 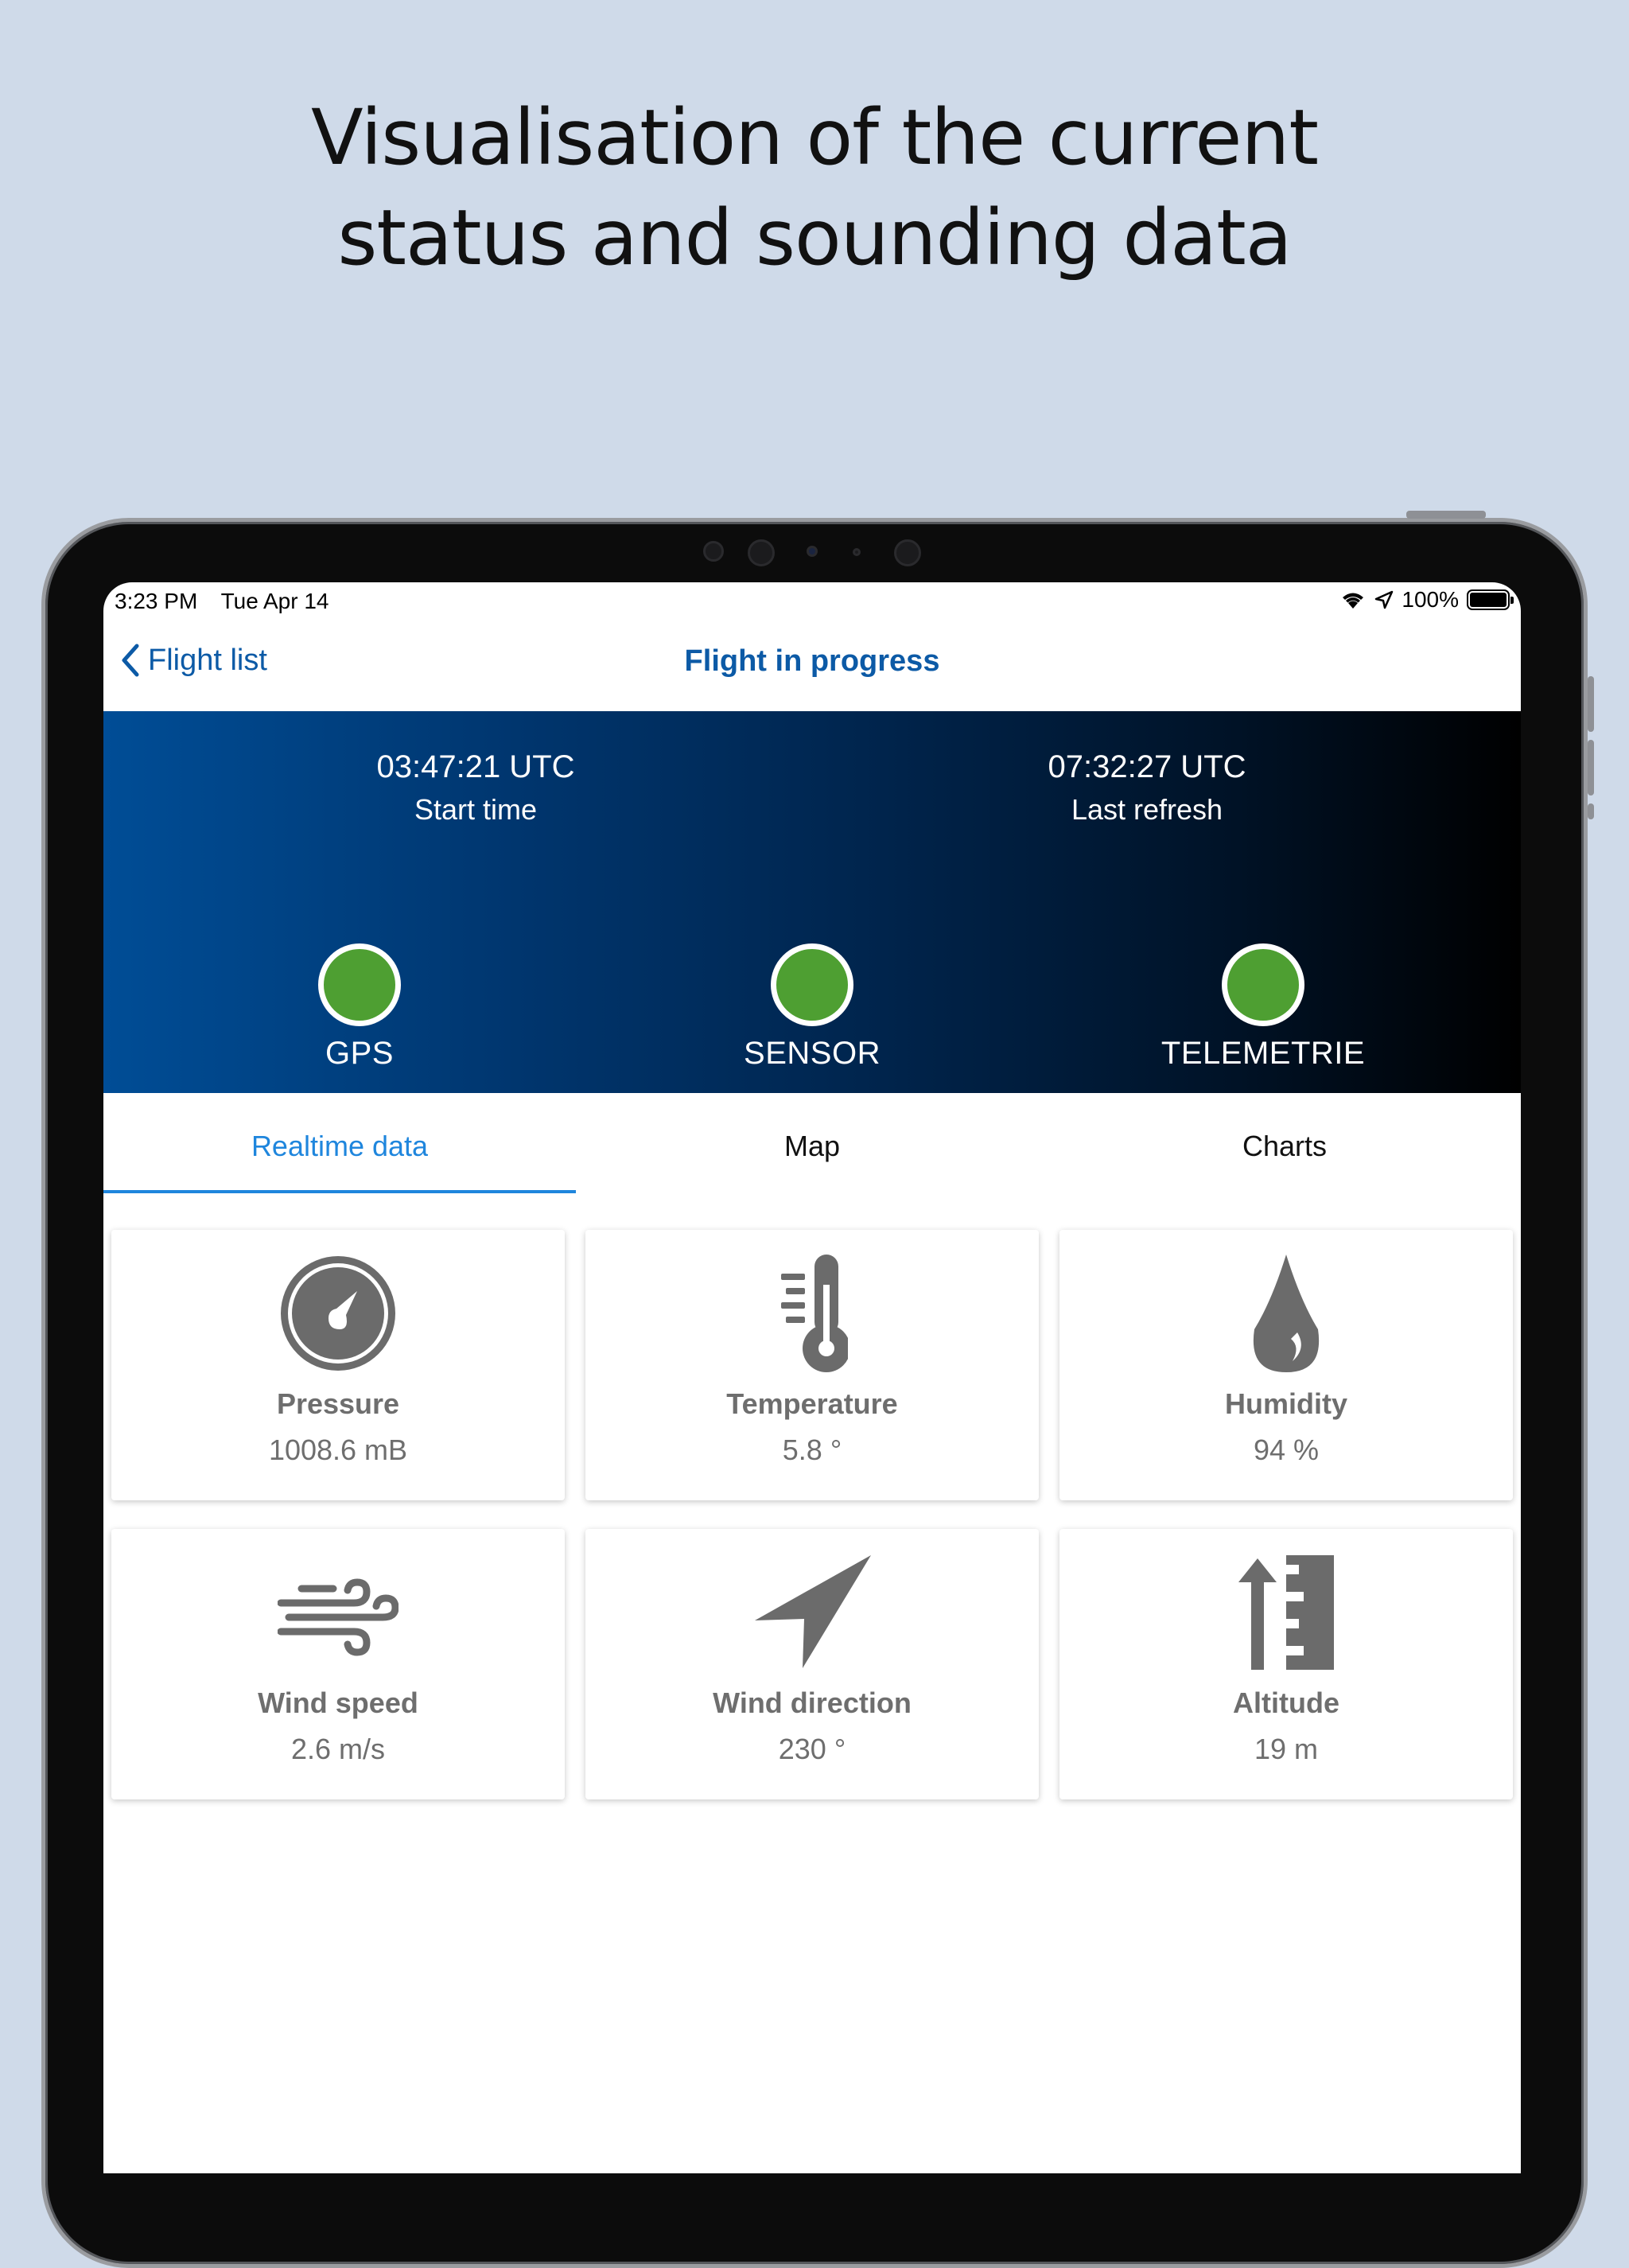 What do you see at coordinates (359, 984) in the screenshot?
I see `gps-status-dot` at bounding box center [359, 984].